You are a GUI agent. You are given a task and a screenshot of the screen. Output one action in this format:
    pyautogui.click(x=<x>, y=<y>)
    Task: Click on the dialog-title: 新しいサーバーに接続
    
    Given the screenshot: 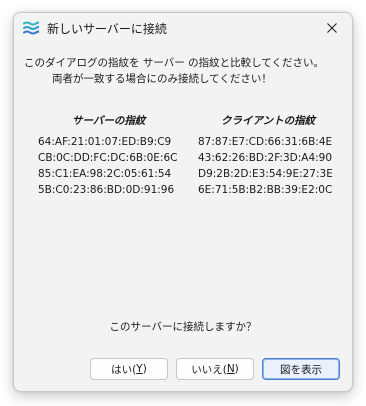 What is the action you would take?
    pyautogui.click(x=107, y=29)
    